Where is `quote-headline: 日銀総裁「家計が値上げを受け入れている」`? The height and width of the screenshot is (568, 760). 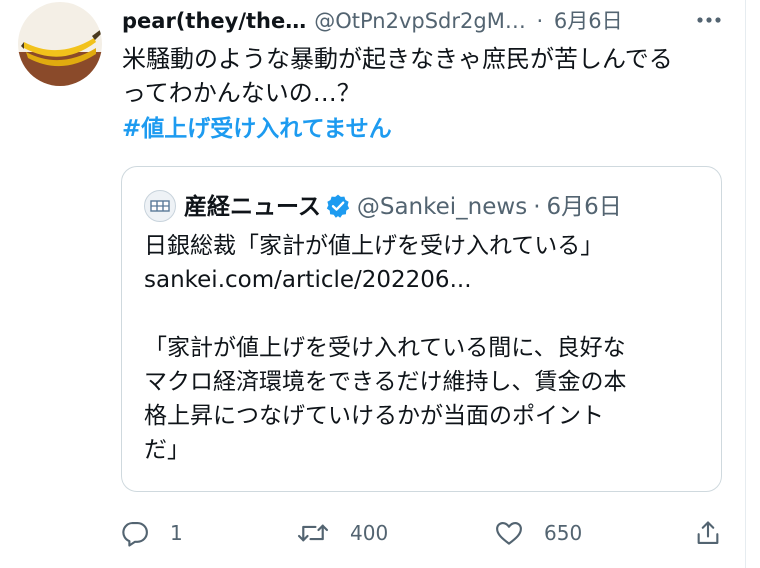 quote-headline: 日銀総裁「家計が値上げを受け入れている」 is located at coordinates (374, 246).